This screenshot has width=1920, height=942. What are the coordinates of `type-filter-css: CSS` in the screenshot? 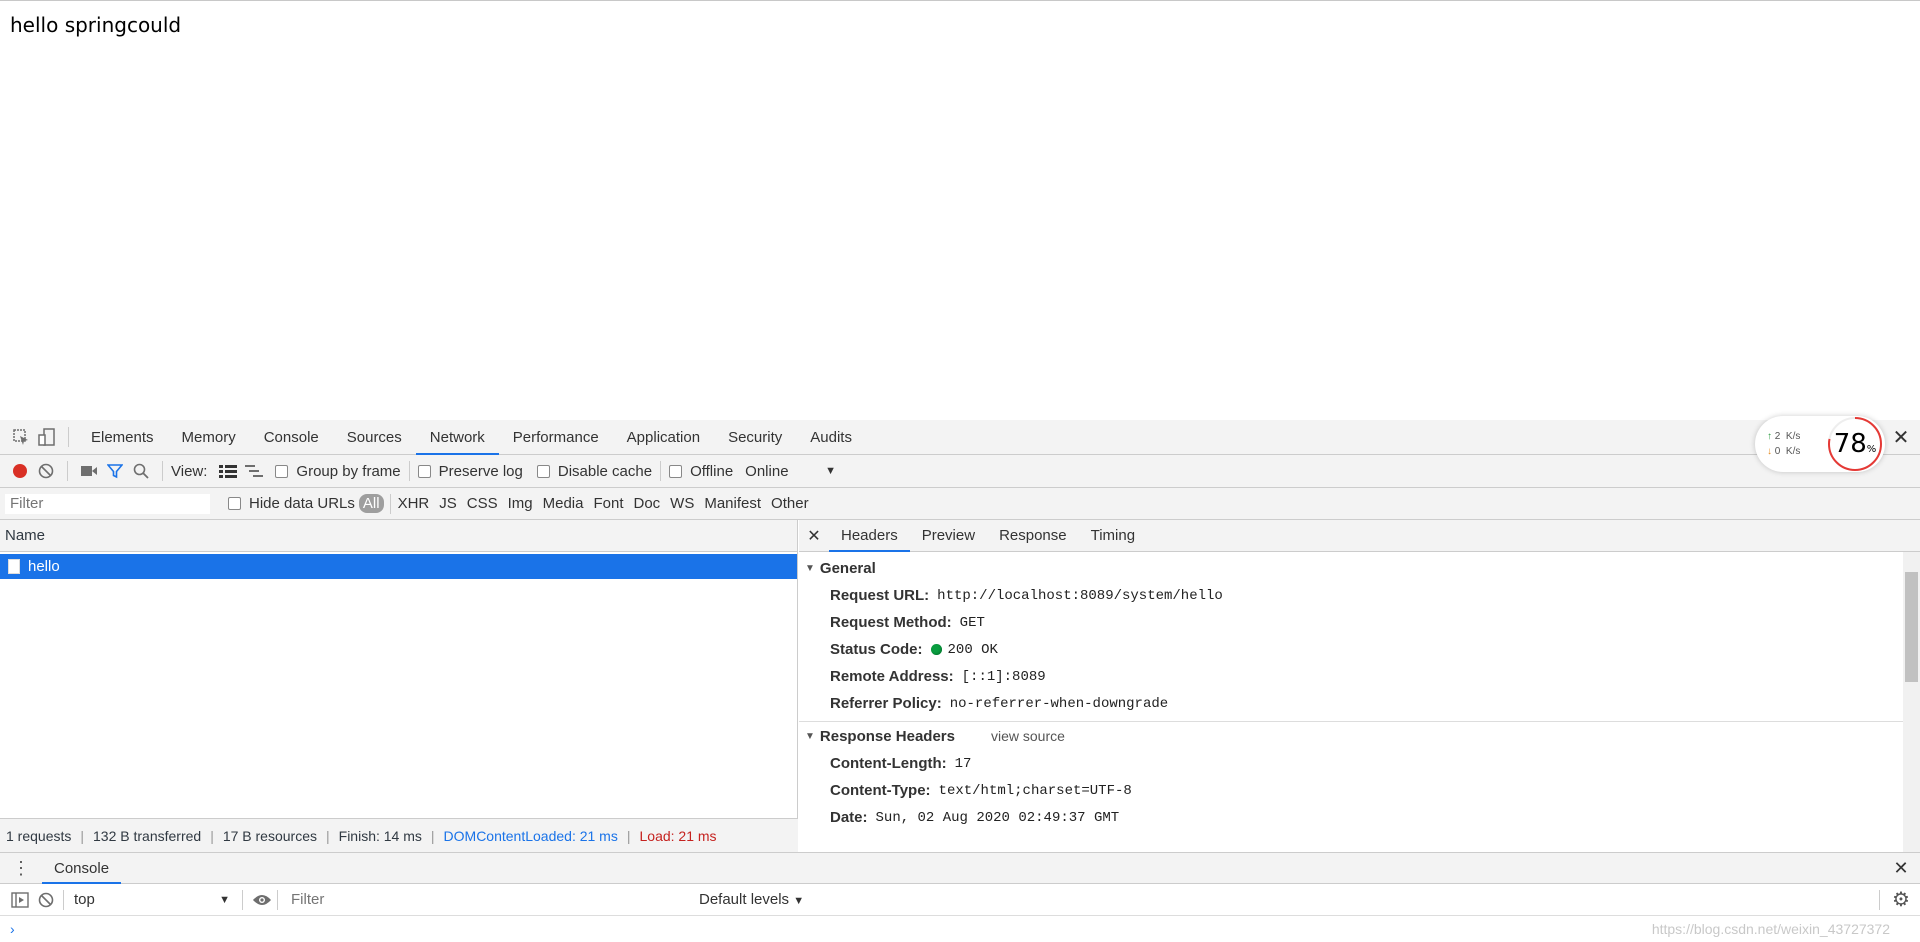 It's located at (482, 503).